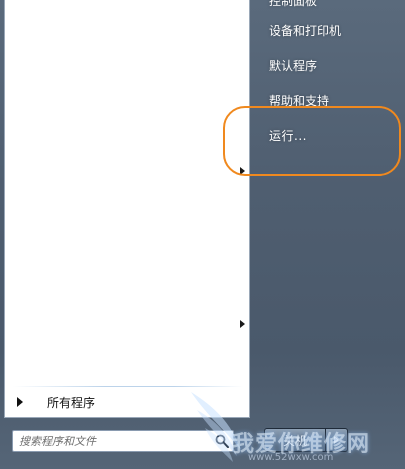 Image resolution: width=405 pixels, height=469 pixels. What do you see at coordinates (330, 30) in the screenshot?
I see `menu-item-devices-printers: 设备和打印机` at bounding box center [330, 30].